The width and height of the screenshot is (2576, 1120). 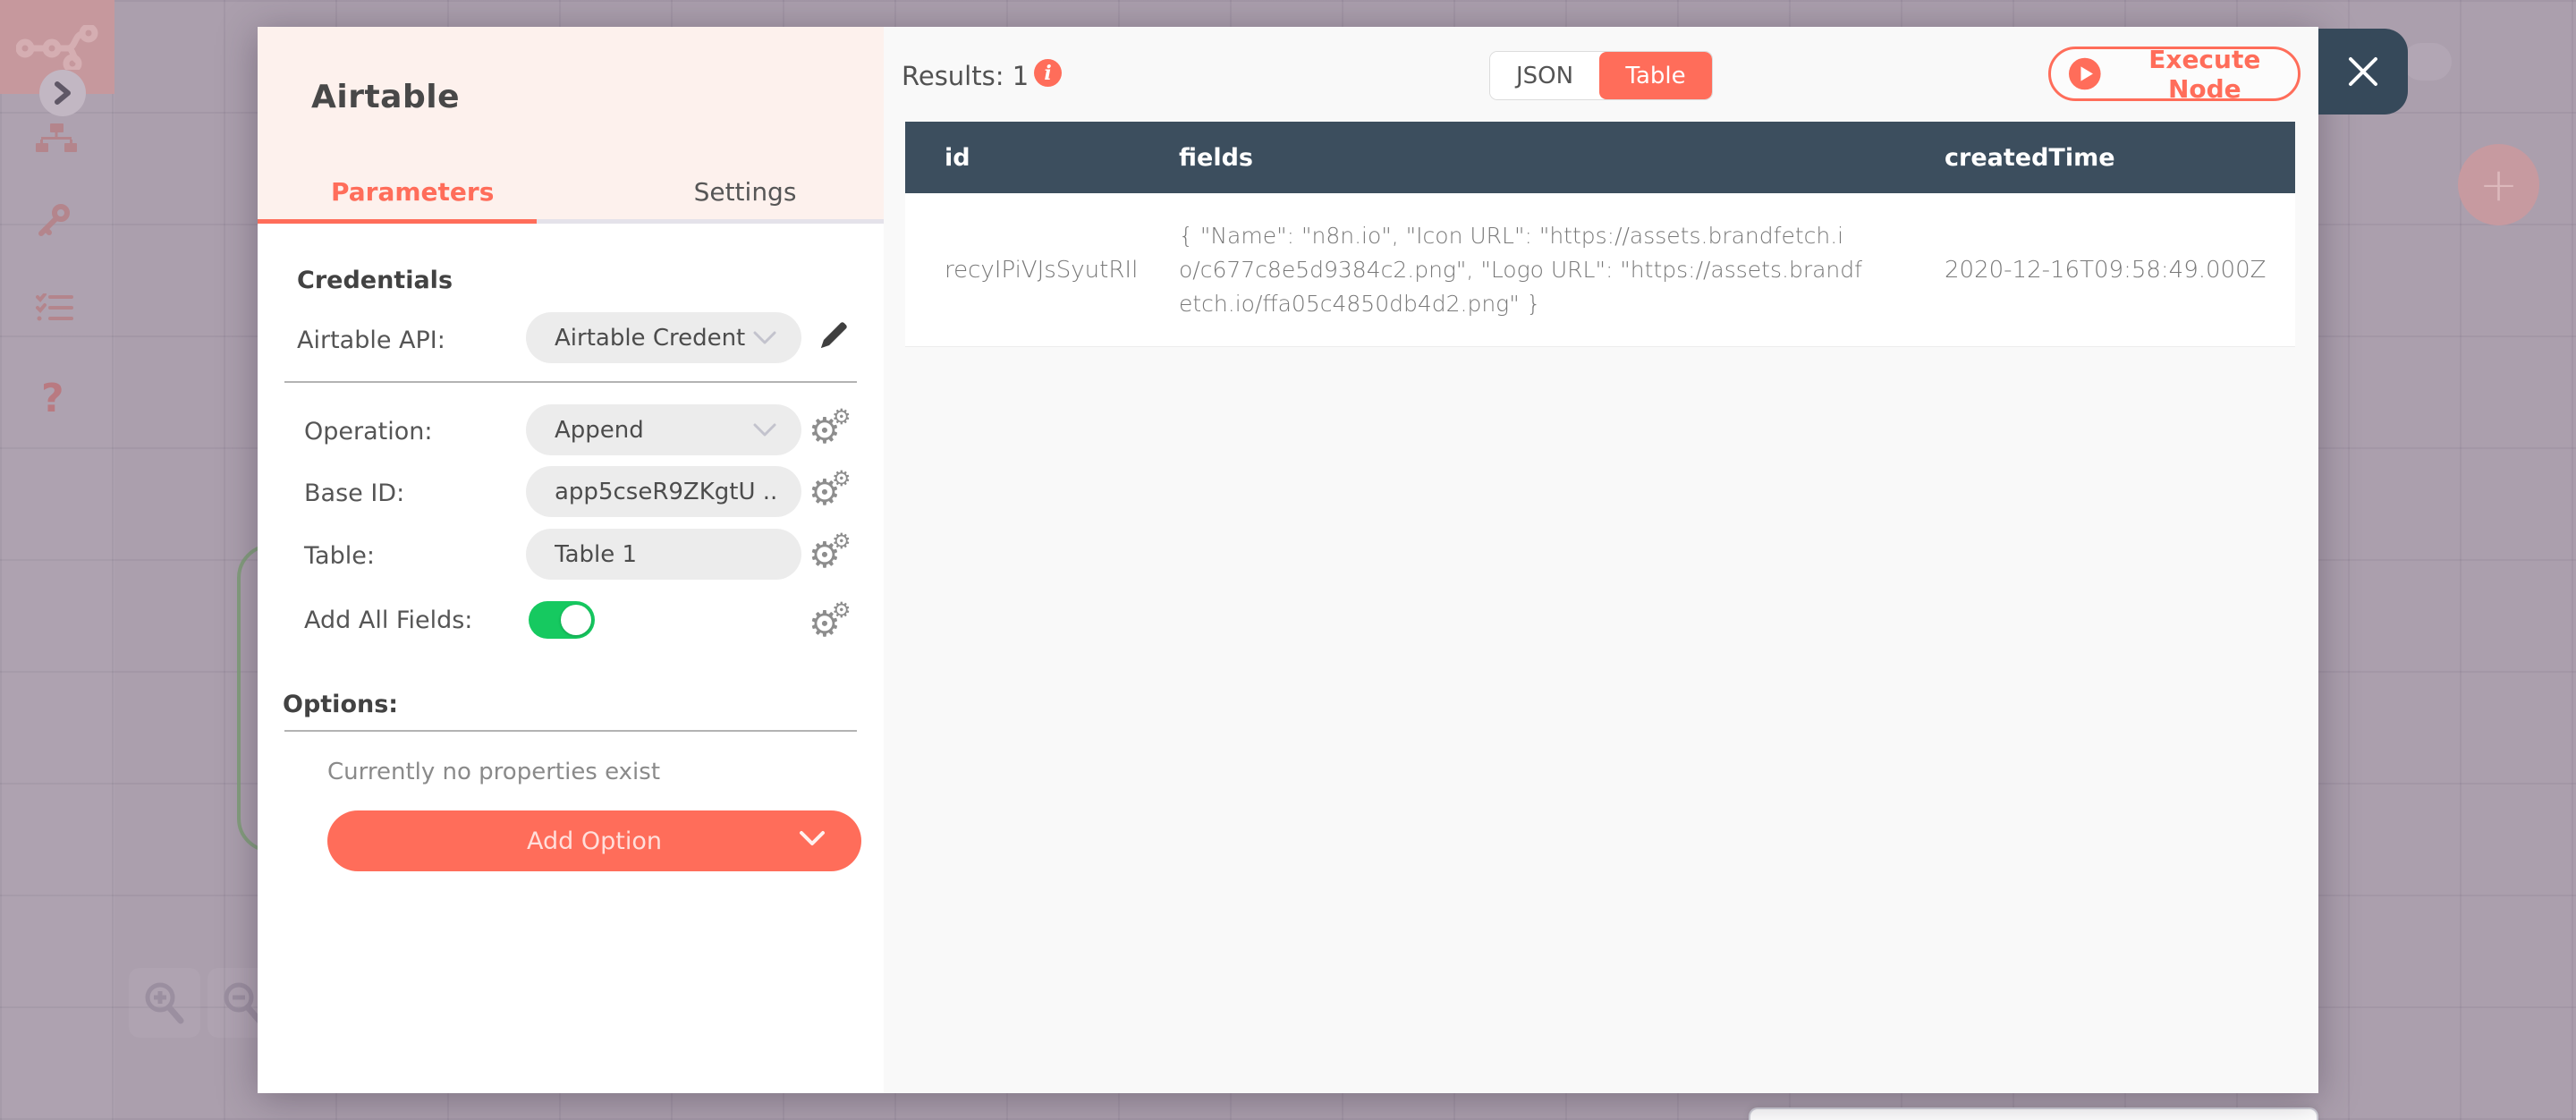 I want to click on plus-icon: +, so click(x=2499, y=184).